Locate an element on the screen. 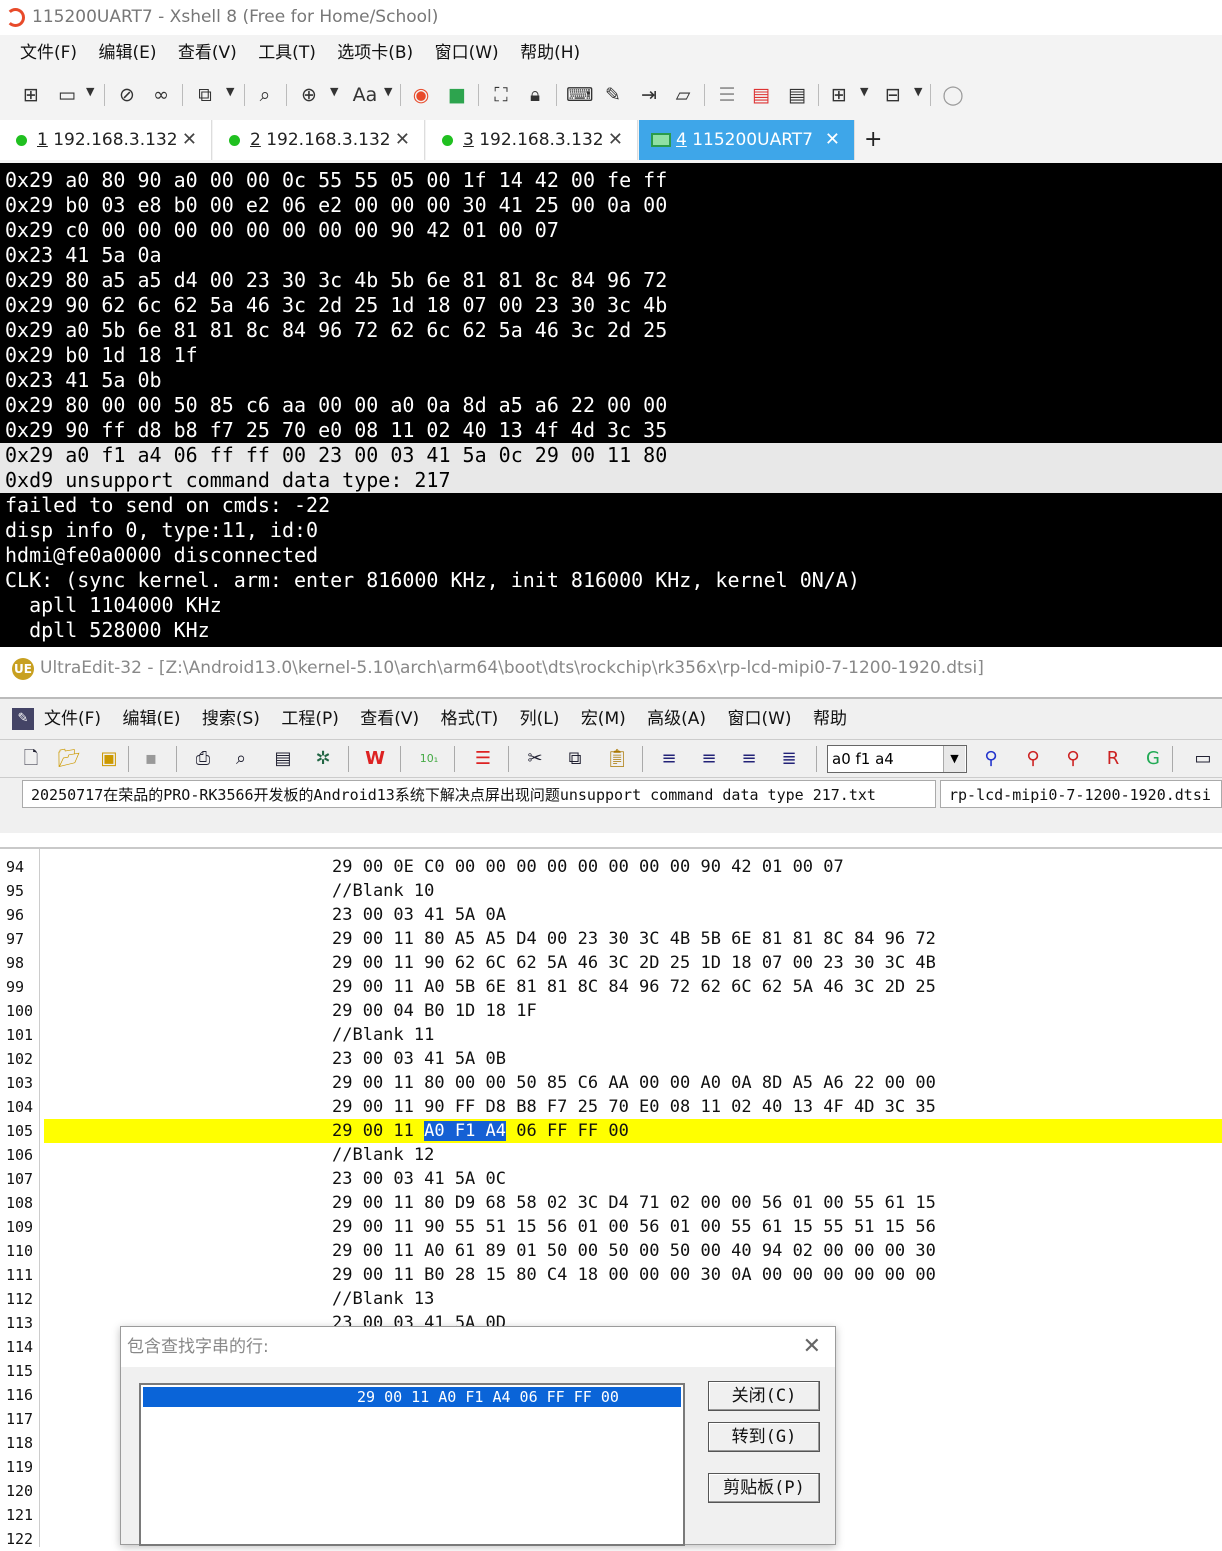 This screenshot has height=1551, width=1222. reconnect-icon: ∞ is located at coordinates (161, 95).